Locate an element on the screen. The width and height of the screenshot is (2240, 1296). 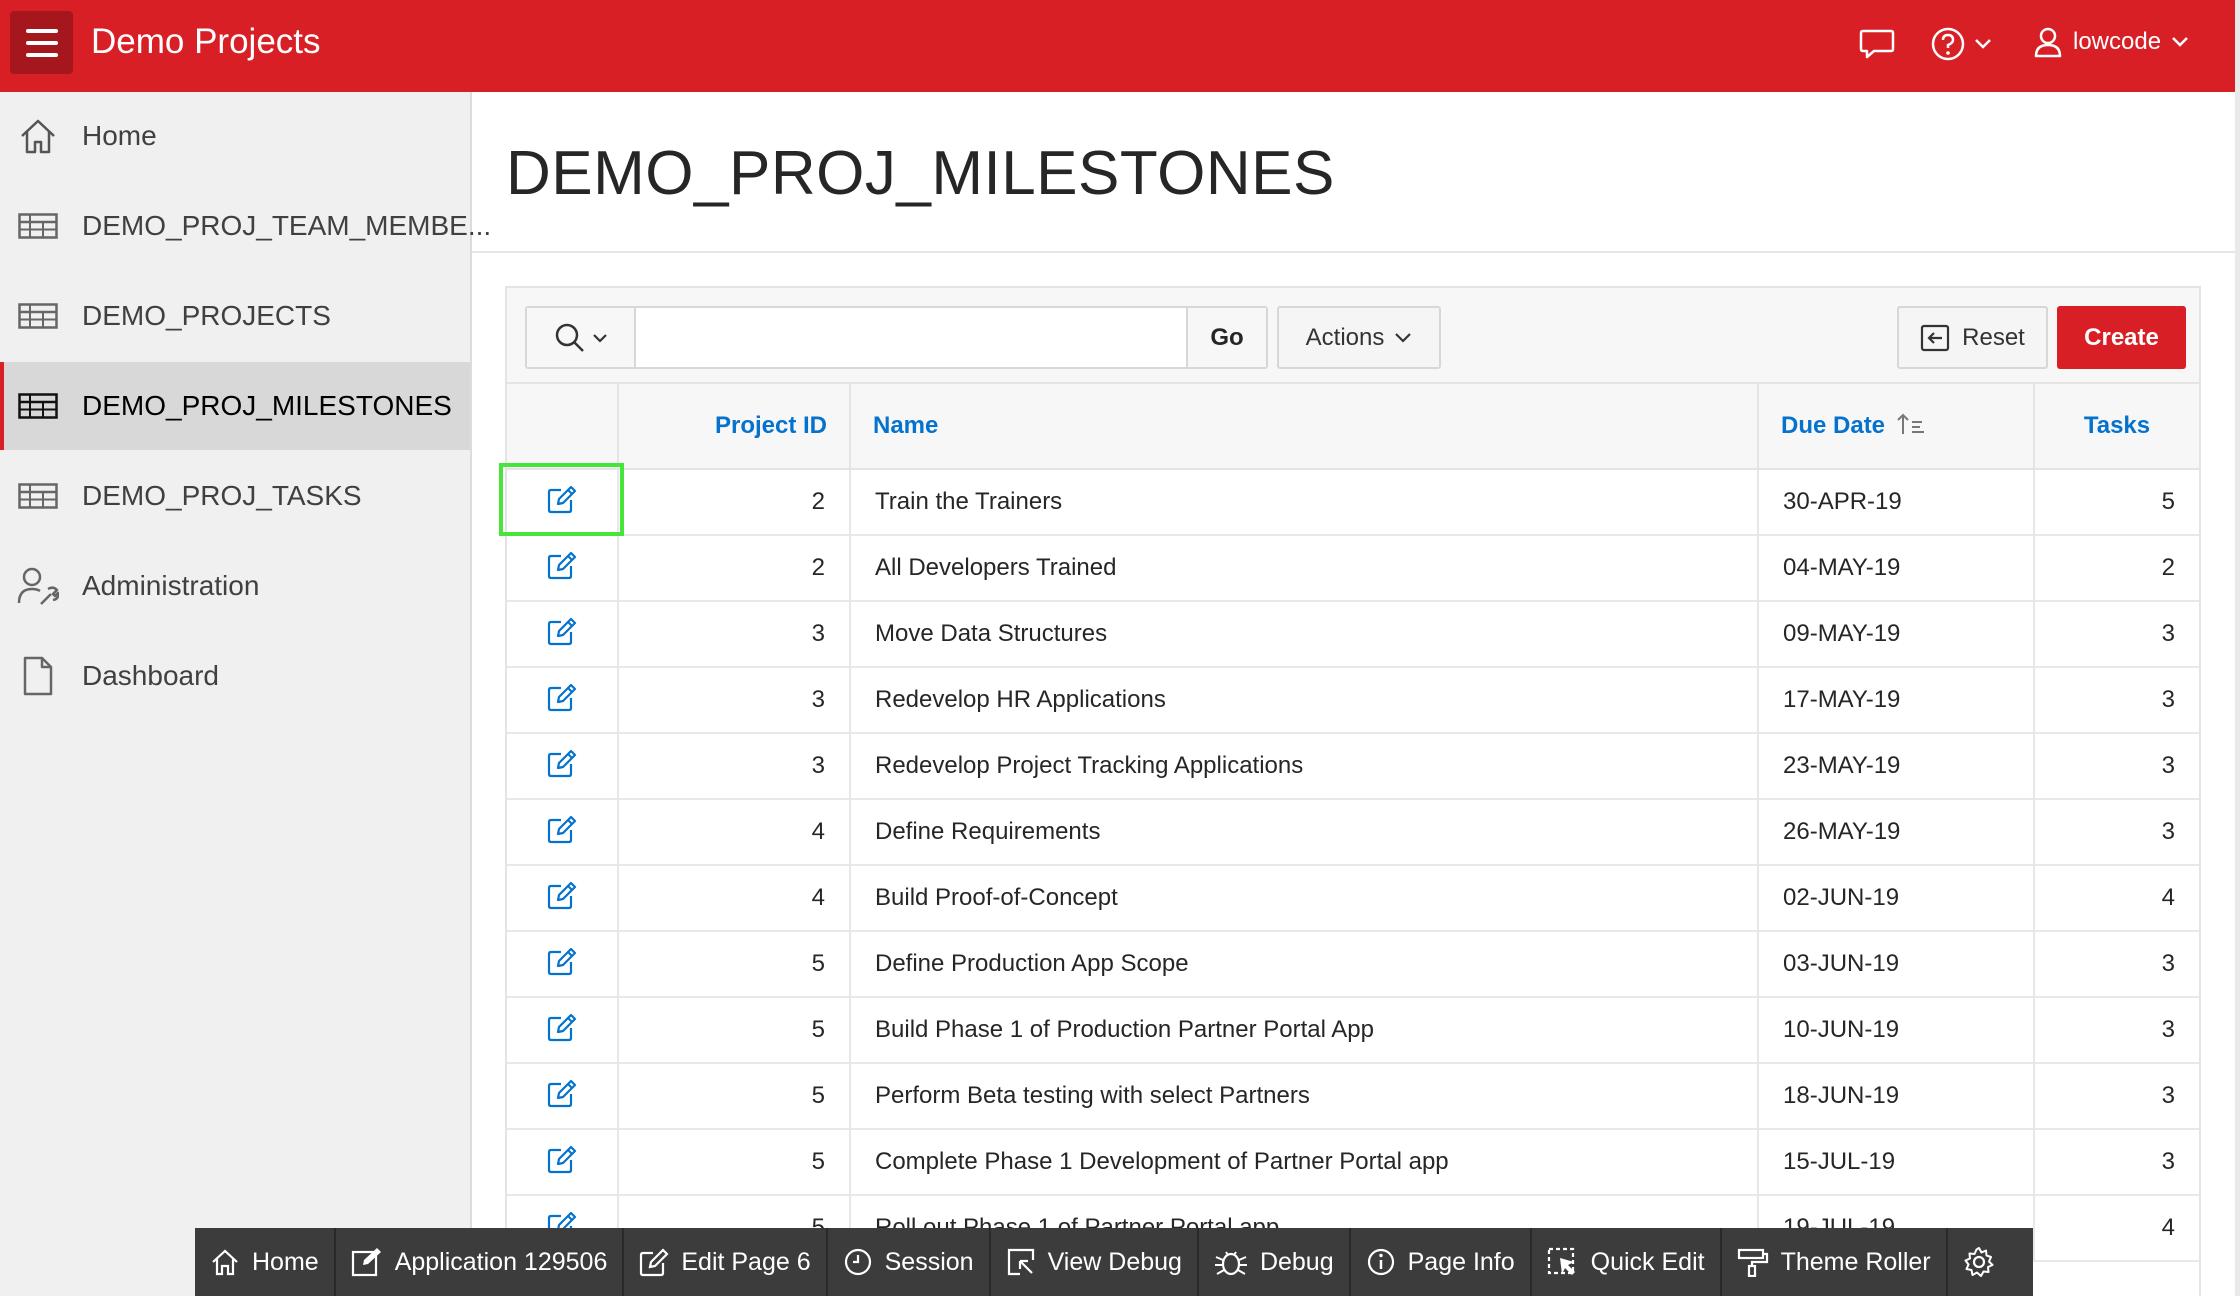
user-menu-button: lowcode is located at coordinates (2111, 42).